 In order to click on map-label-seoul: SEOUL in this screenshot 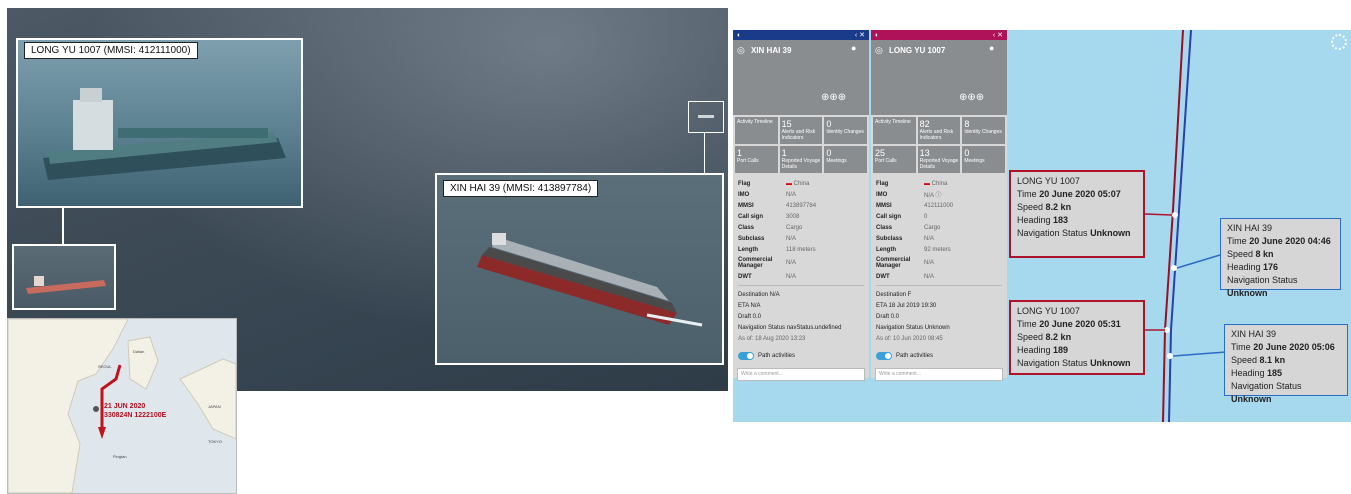, I will do `click(105, 366)`.